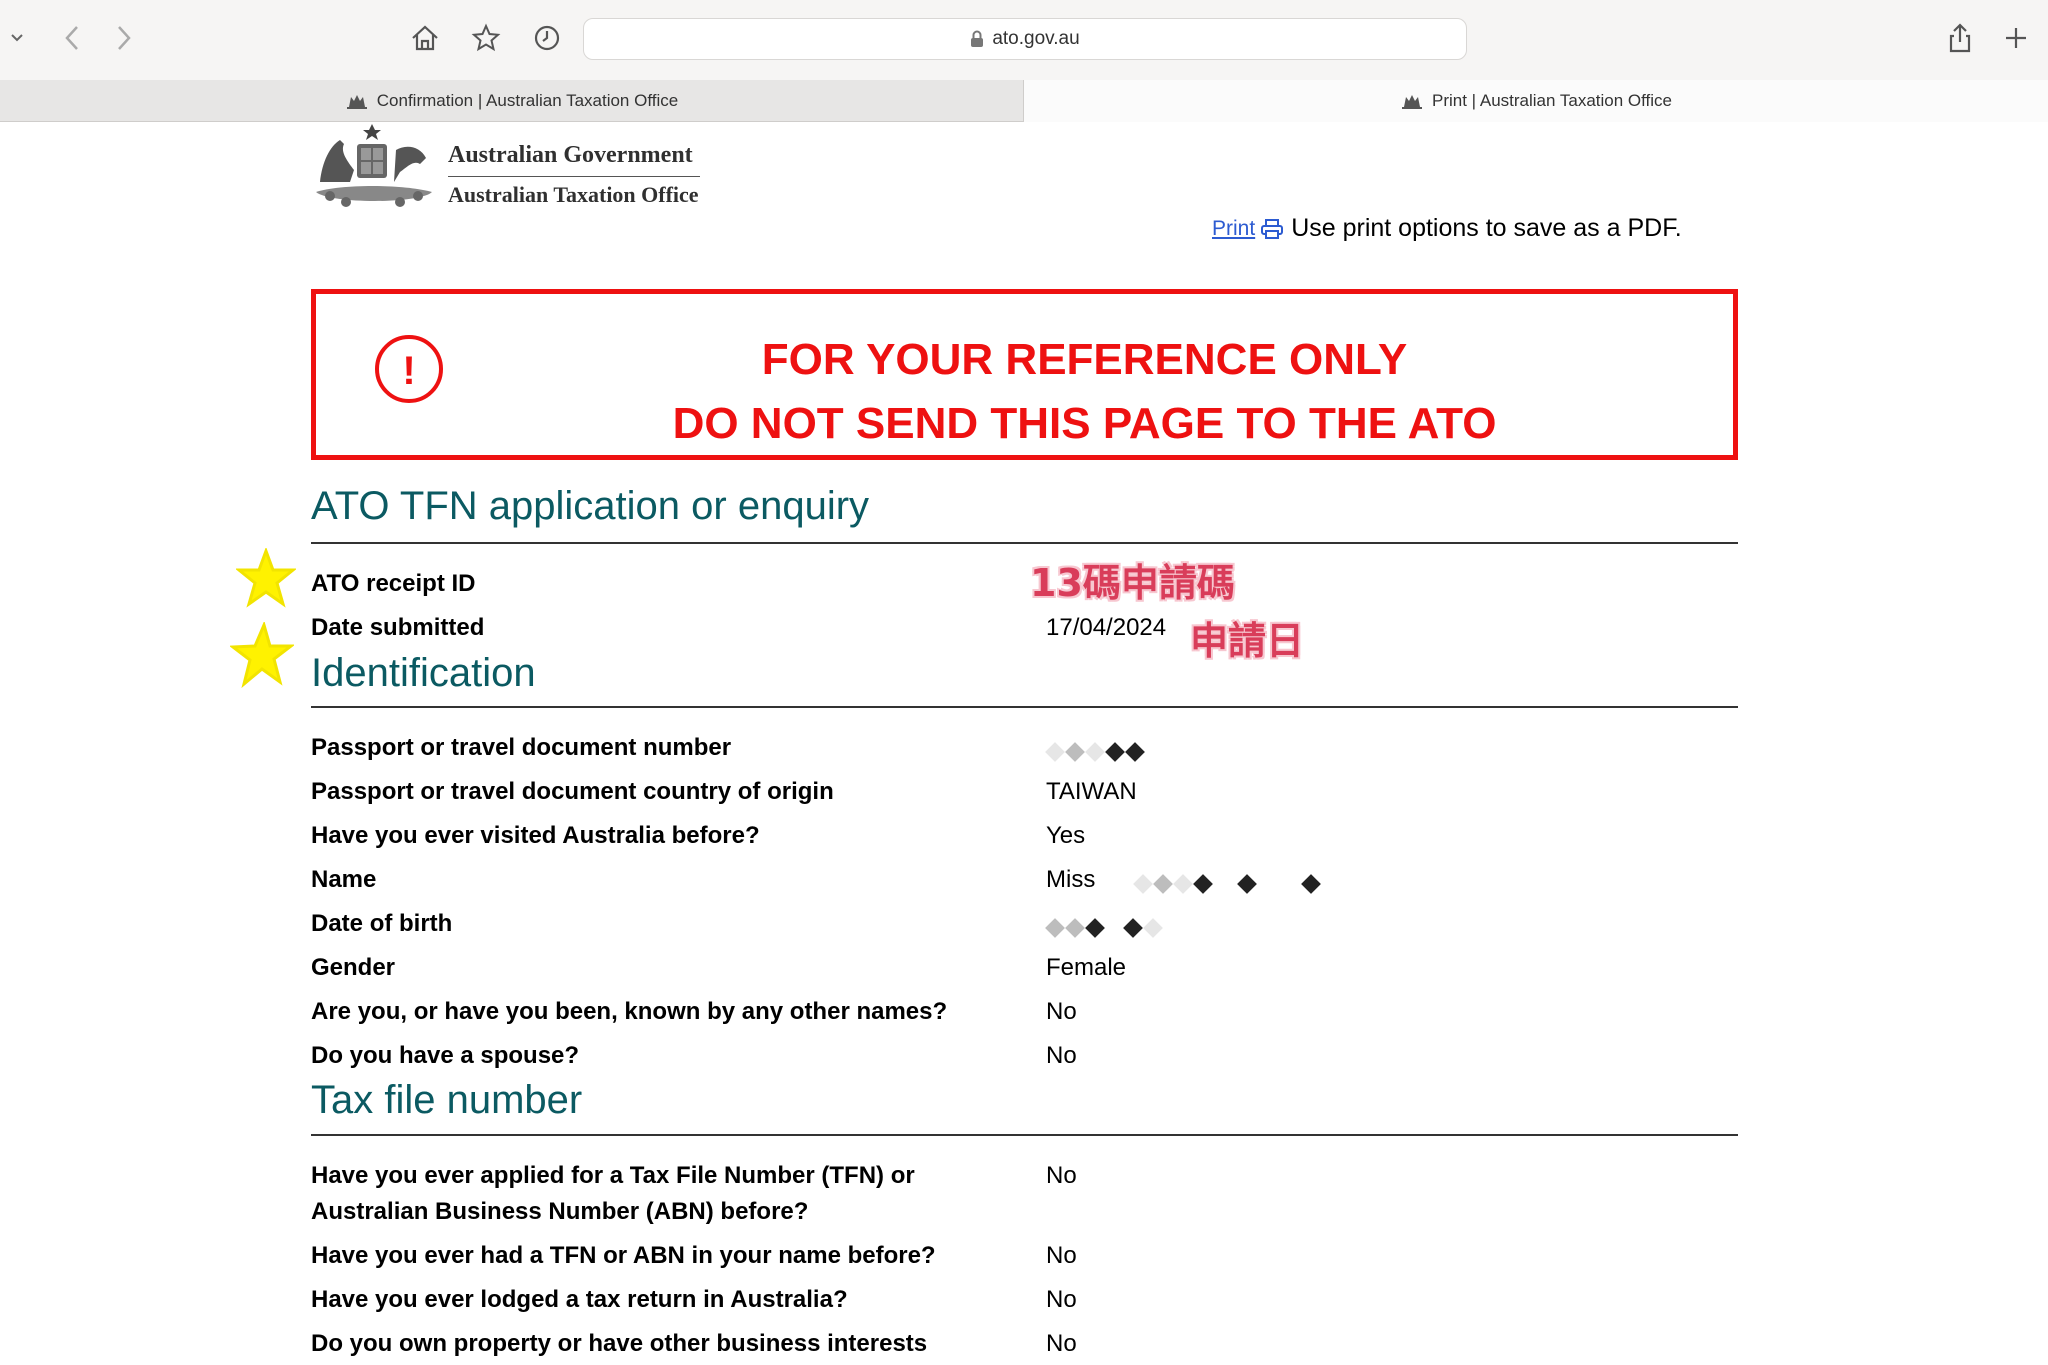  I want to click on home-icon, so click(425, 38).